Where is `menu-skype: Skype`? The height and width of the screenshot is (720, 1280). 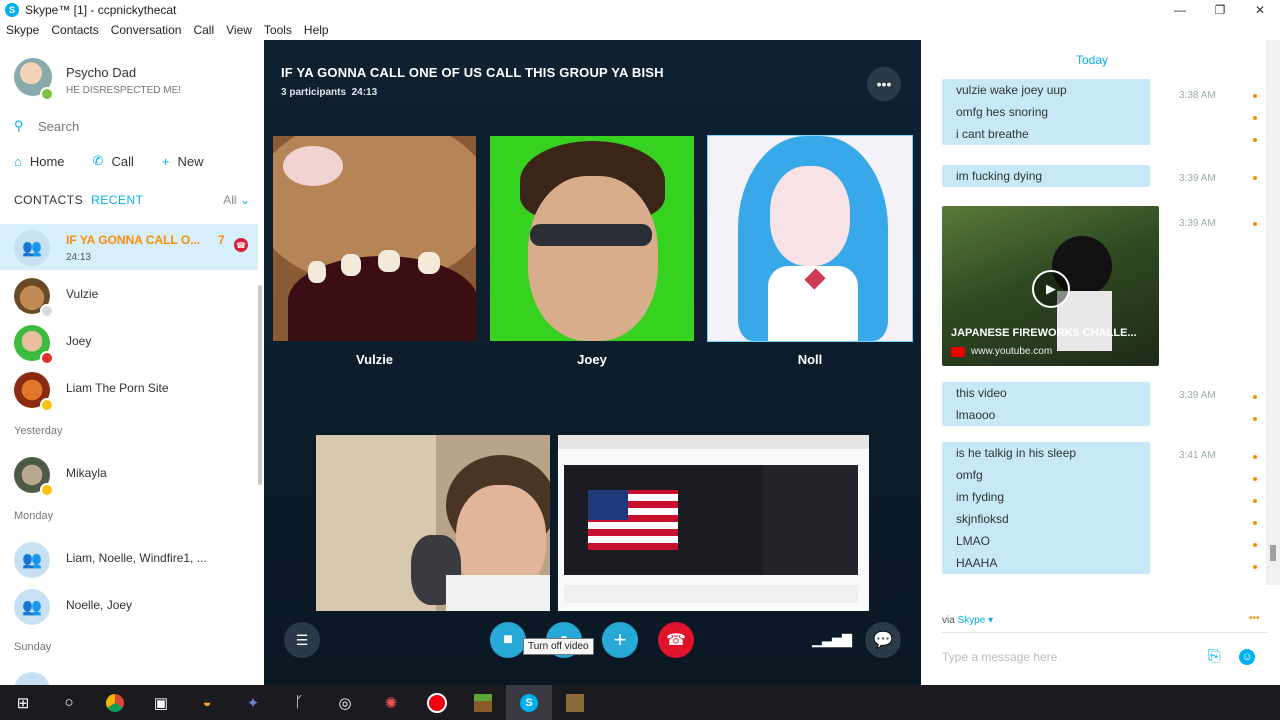 menu-skype: Skype is located at coordinates (22, 30).